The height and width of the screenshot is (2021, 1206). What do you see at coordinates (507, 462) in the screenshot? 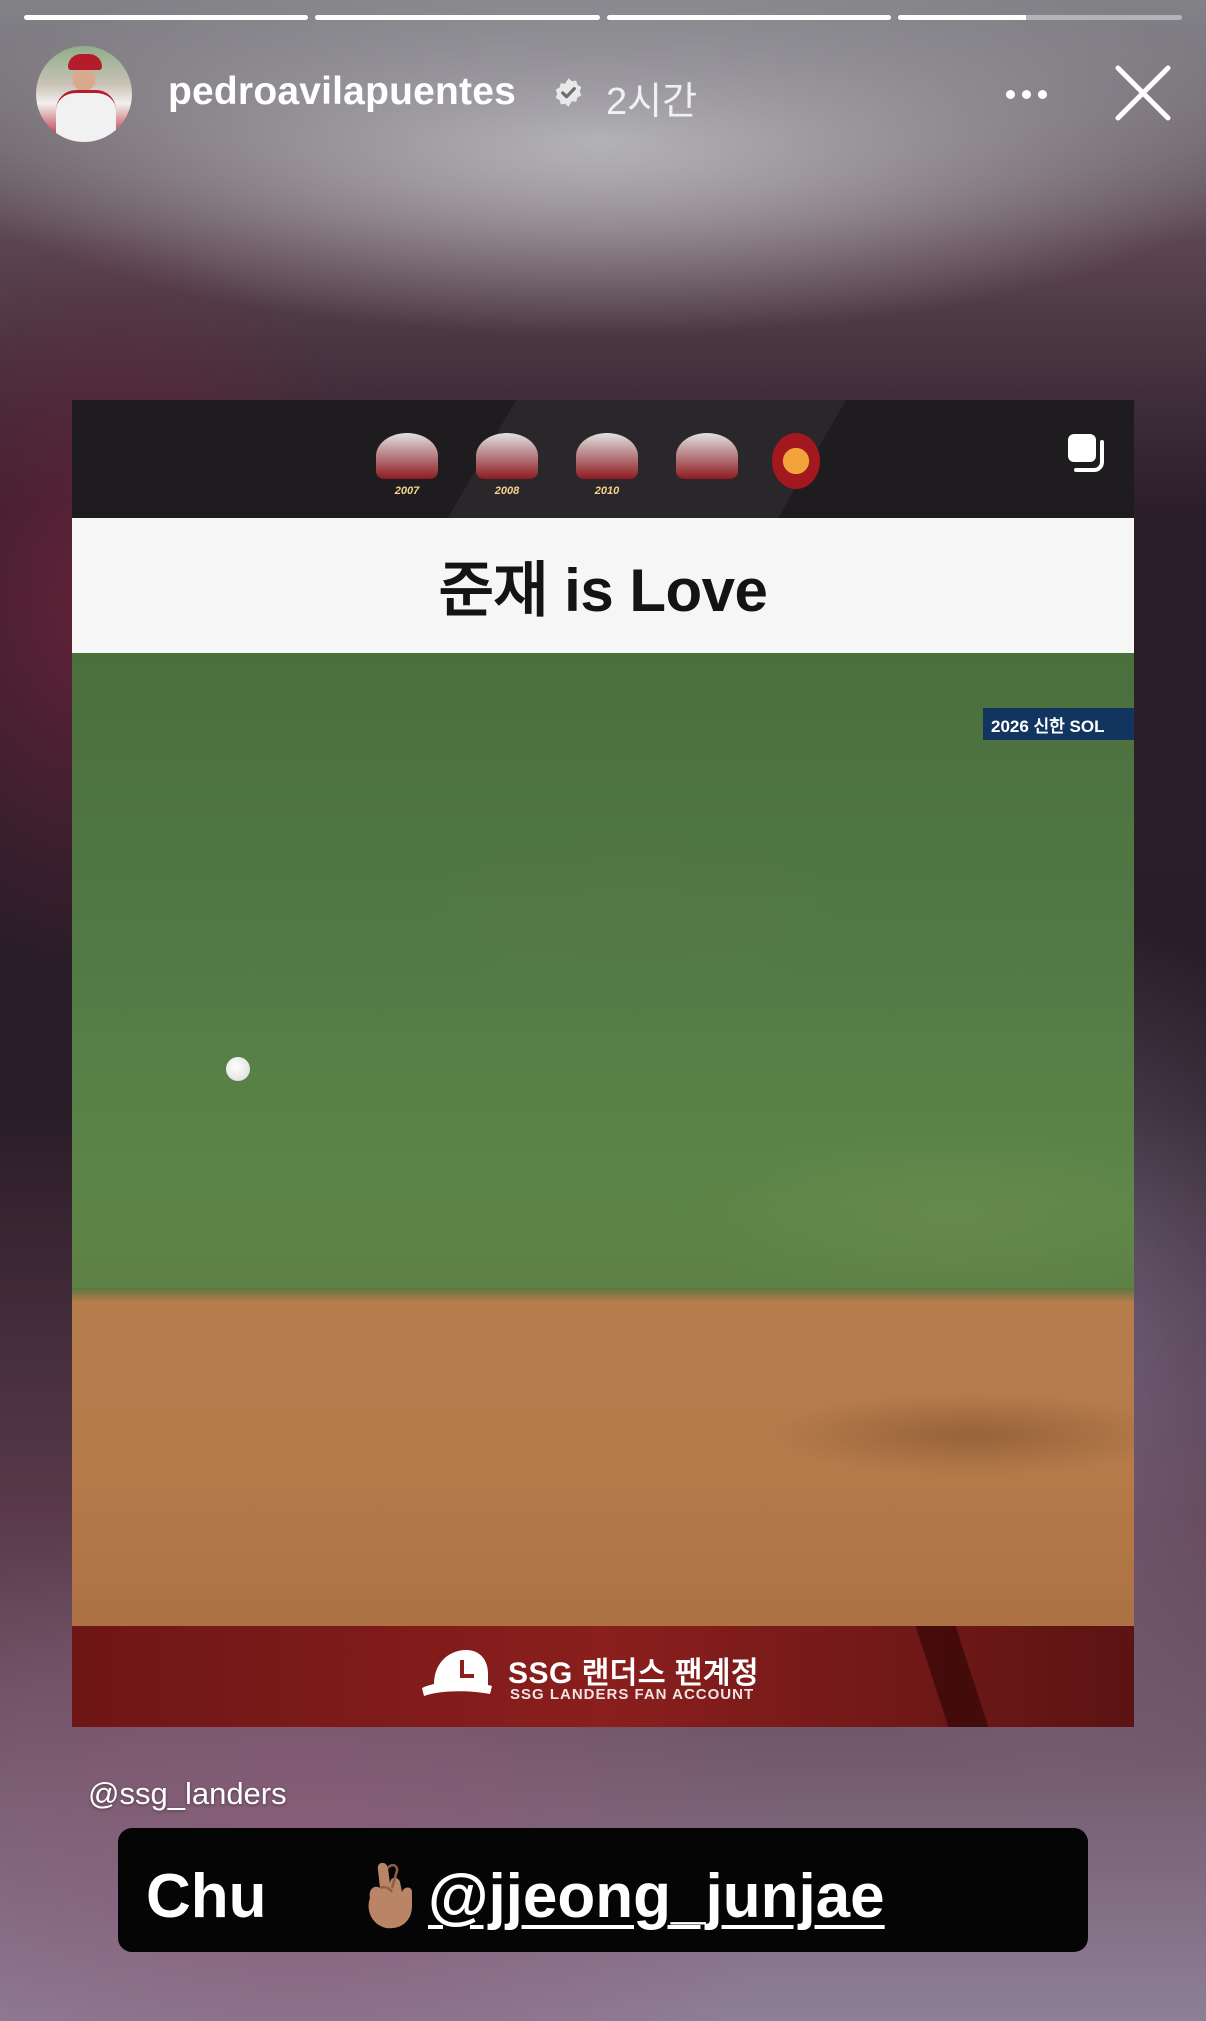
I see `championship-emblem: 2008` at bounding box center [507, 462].